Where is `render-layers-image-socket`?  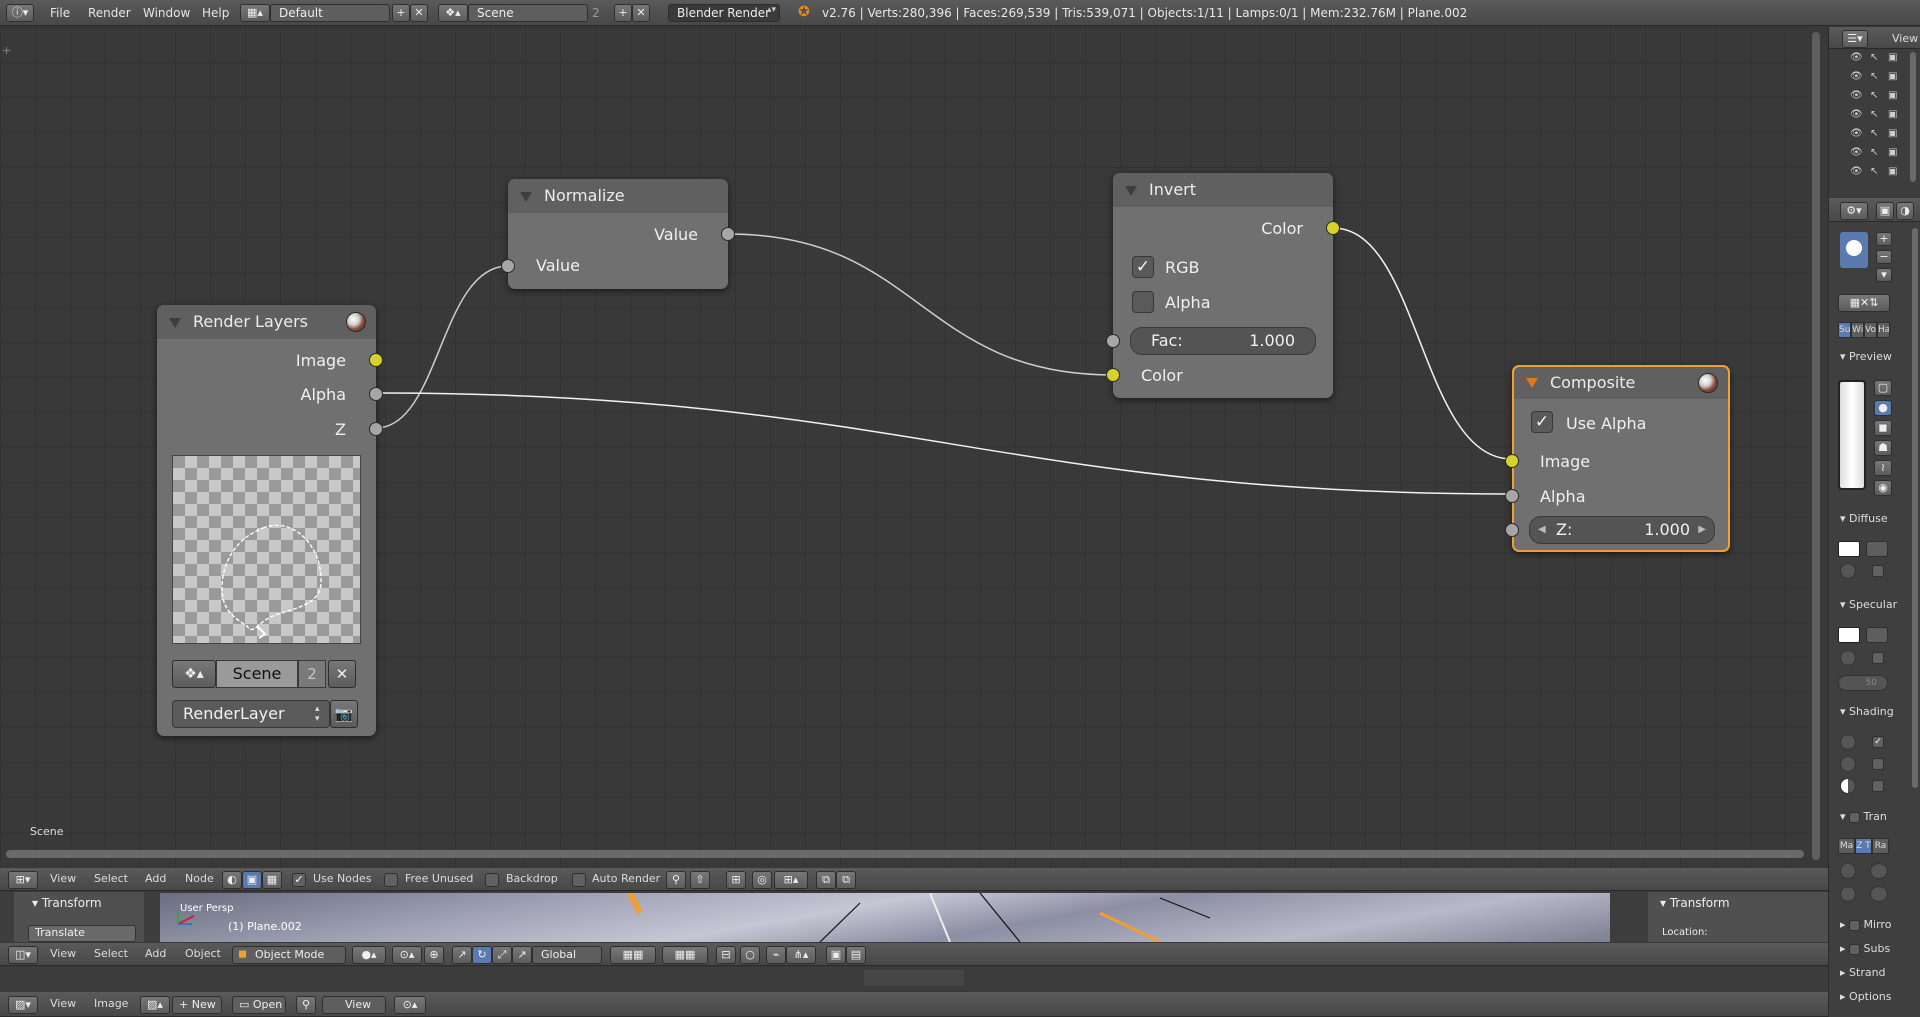
render-layers-image-socket is located at coordinates (376, 360).